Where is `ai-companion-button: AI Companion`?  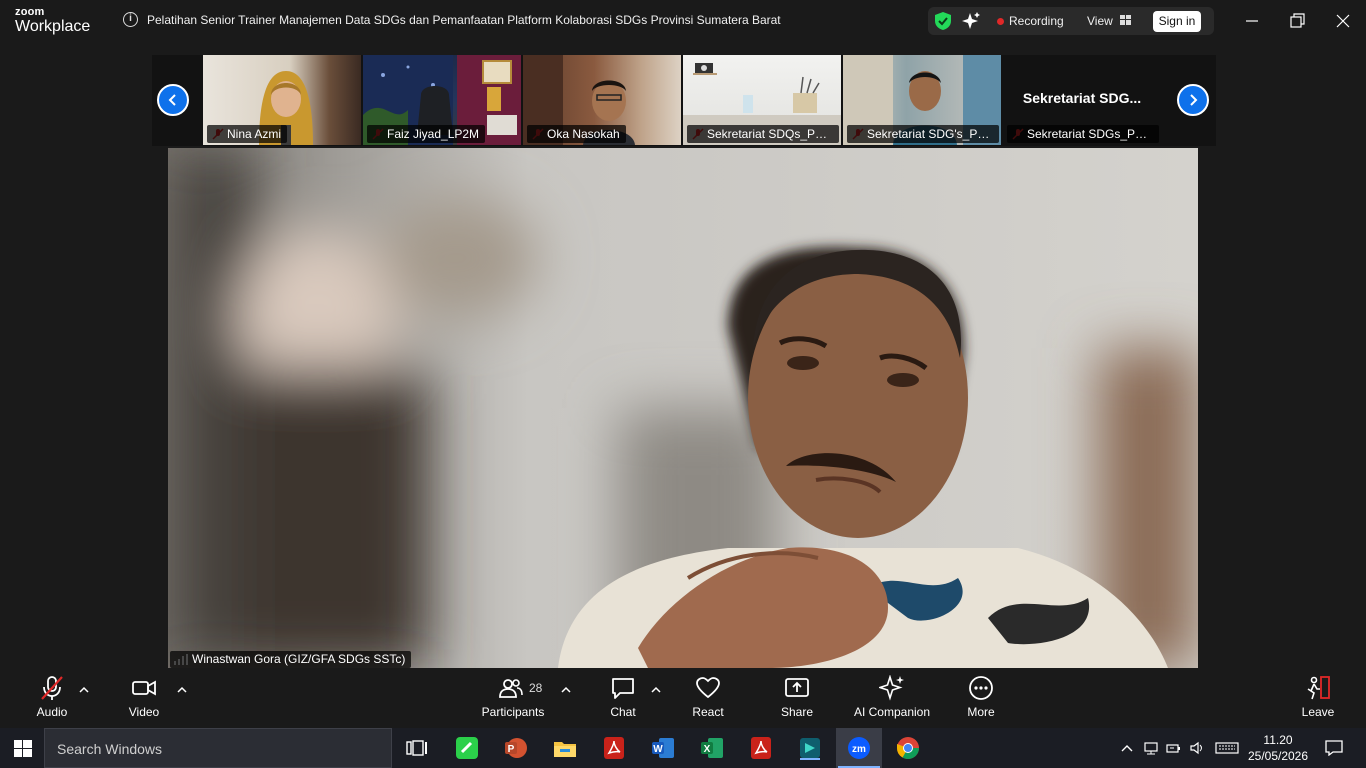
ai-companion-button: AI Companion is located at coordinates (892, 700).